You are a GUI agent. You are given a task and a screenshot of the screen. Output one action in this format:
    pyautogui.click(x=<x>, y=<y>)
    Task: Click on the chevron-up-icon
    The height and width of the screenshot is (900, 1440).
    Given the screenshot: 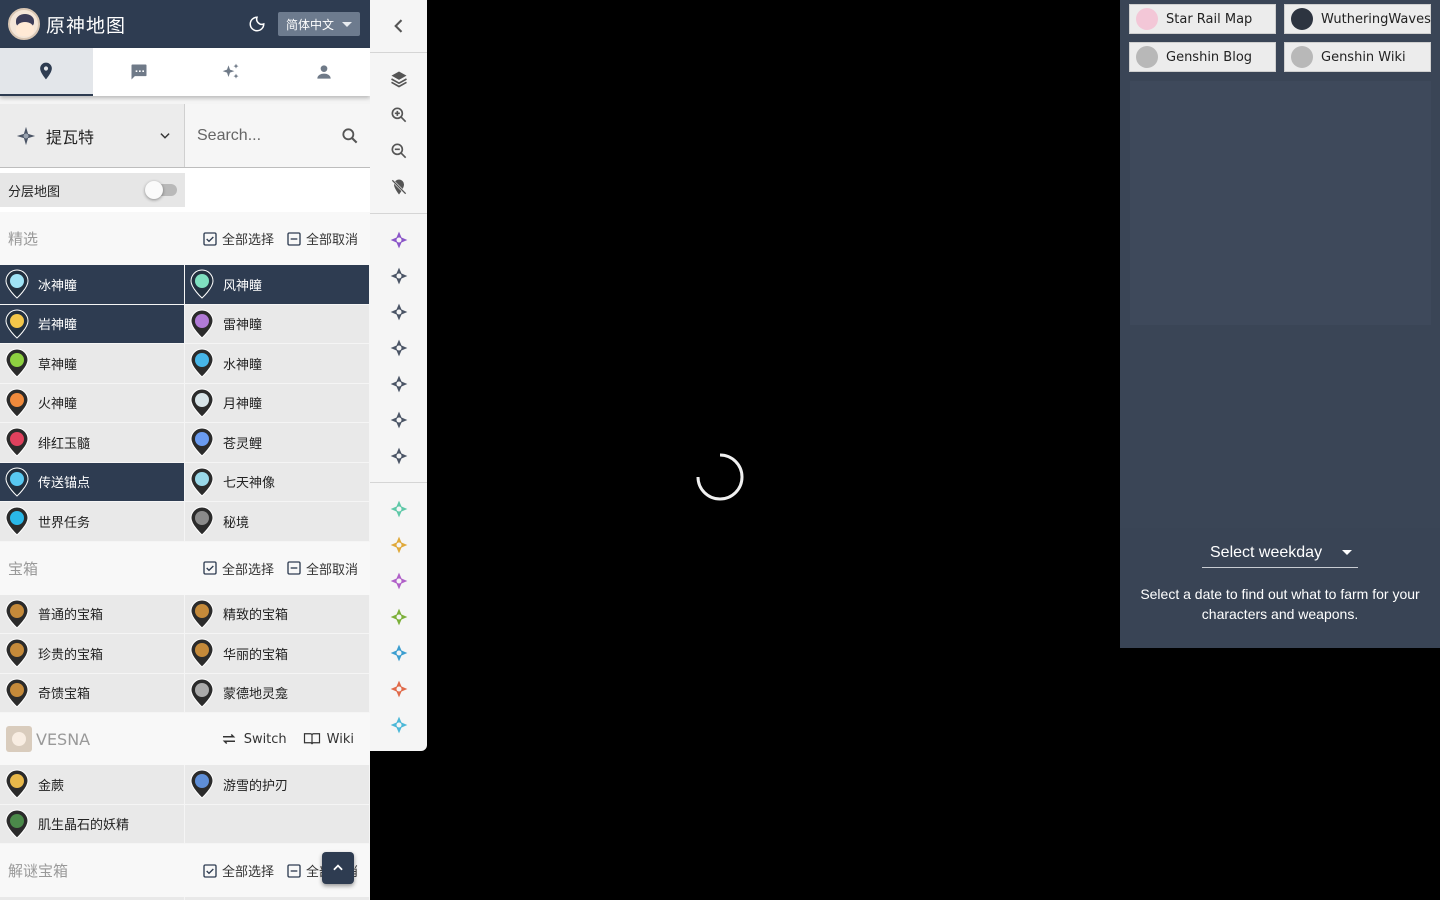 What is the action you would take?
    pyautogui.click(x=338, y=867)
    